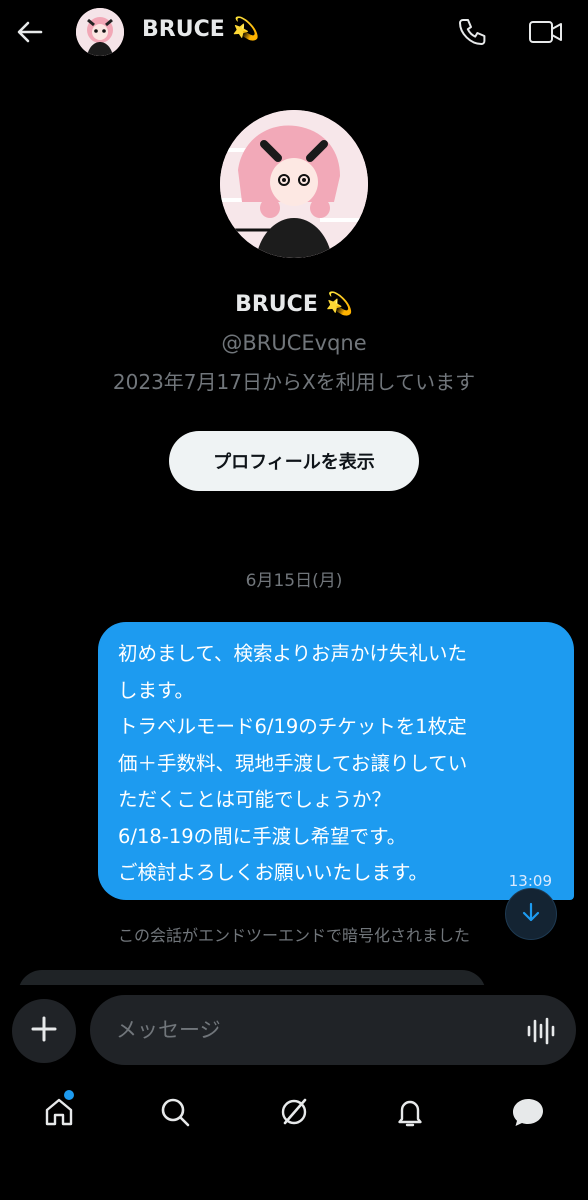 The image size is (588, 1200). I want to click on profile-avatar, so click(294, 184).